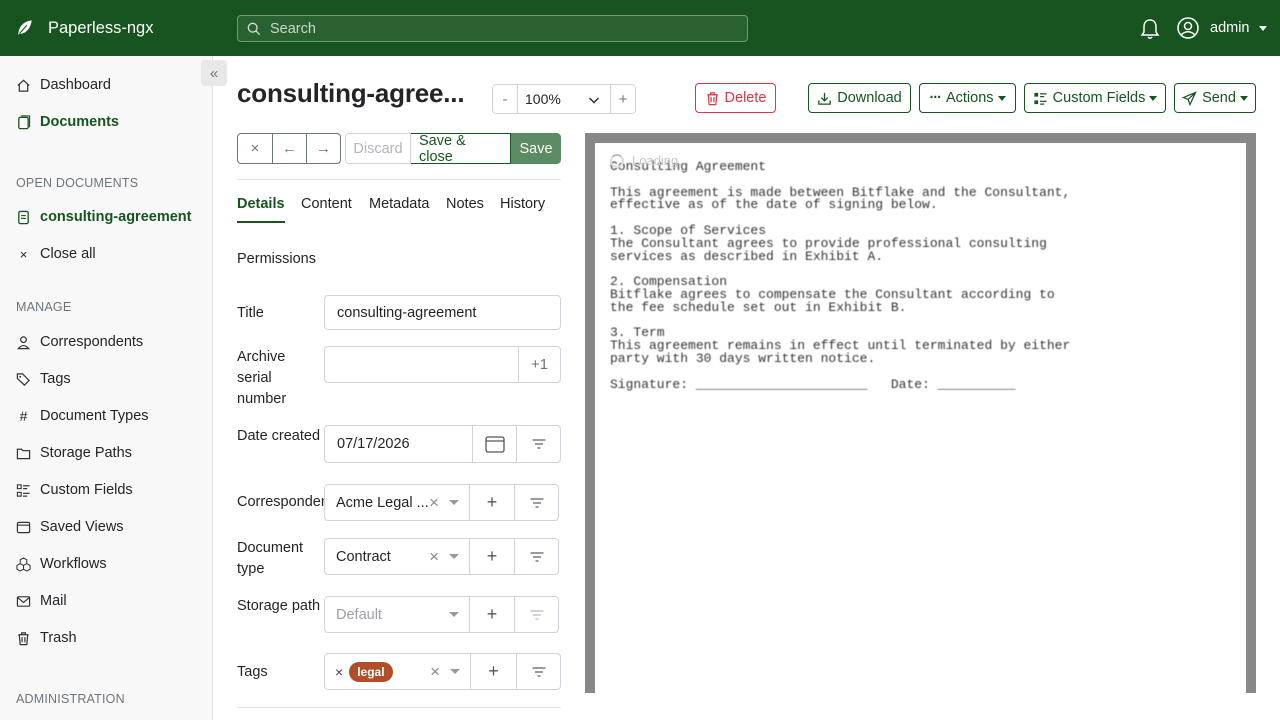 The height and width of the screenshot is (720, 1280). Describe the element at coordinates (1150, 29) in the screenshot. I see `bell-icon` at that location.